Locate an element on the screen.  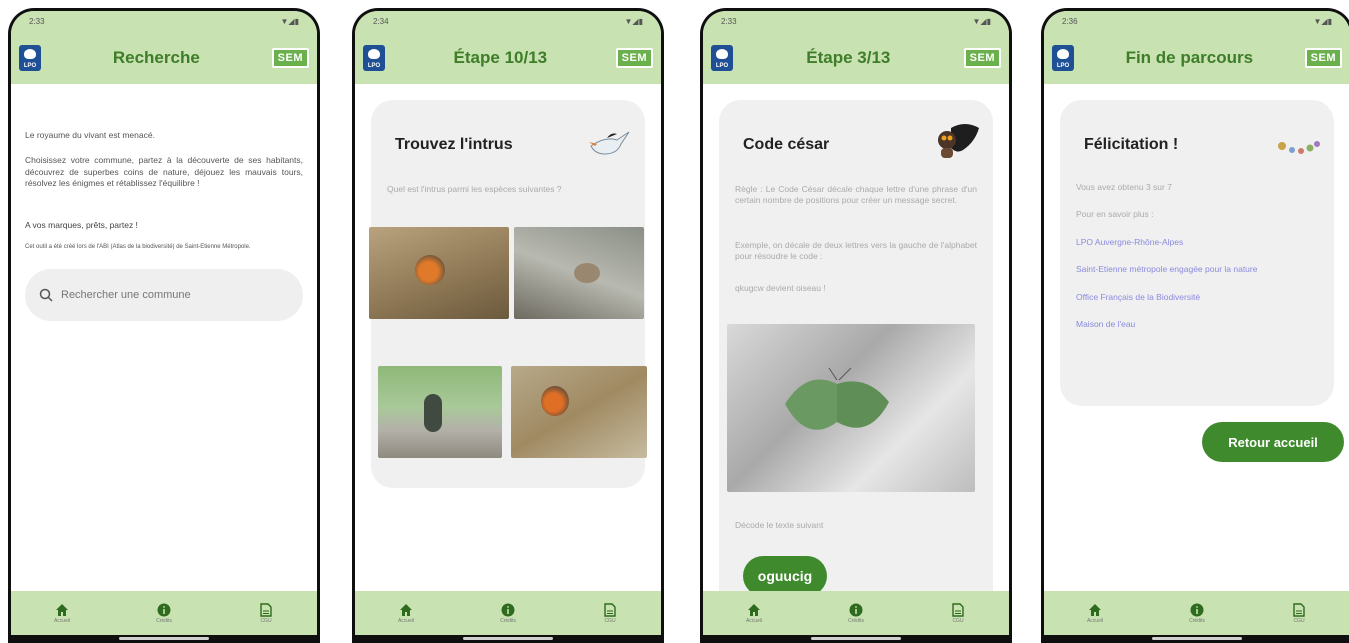
option-bird-branch is located at coordinates (579, 273).